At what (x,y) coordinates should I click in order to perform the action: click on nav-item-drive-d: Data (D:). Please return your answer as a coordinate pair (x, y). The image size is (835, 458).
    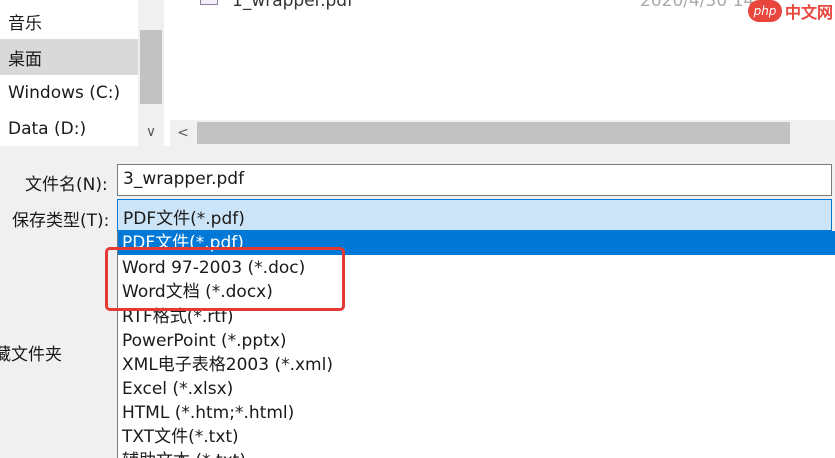
    Looking at the image, I should click on (69, 129).